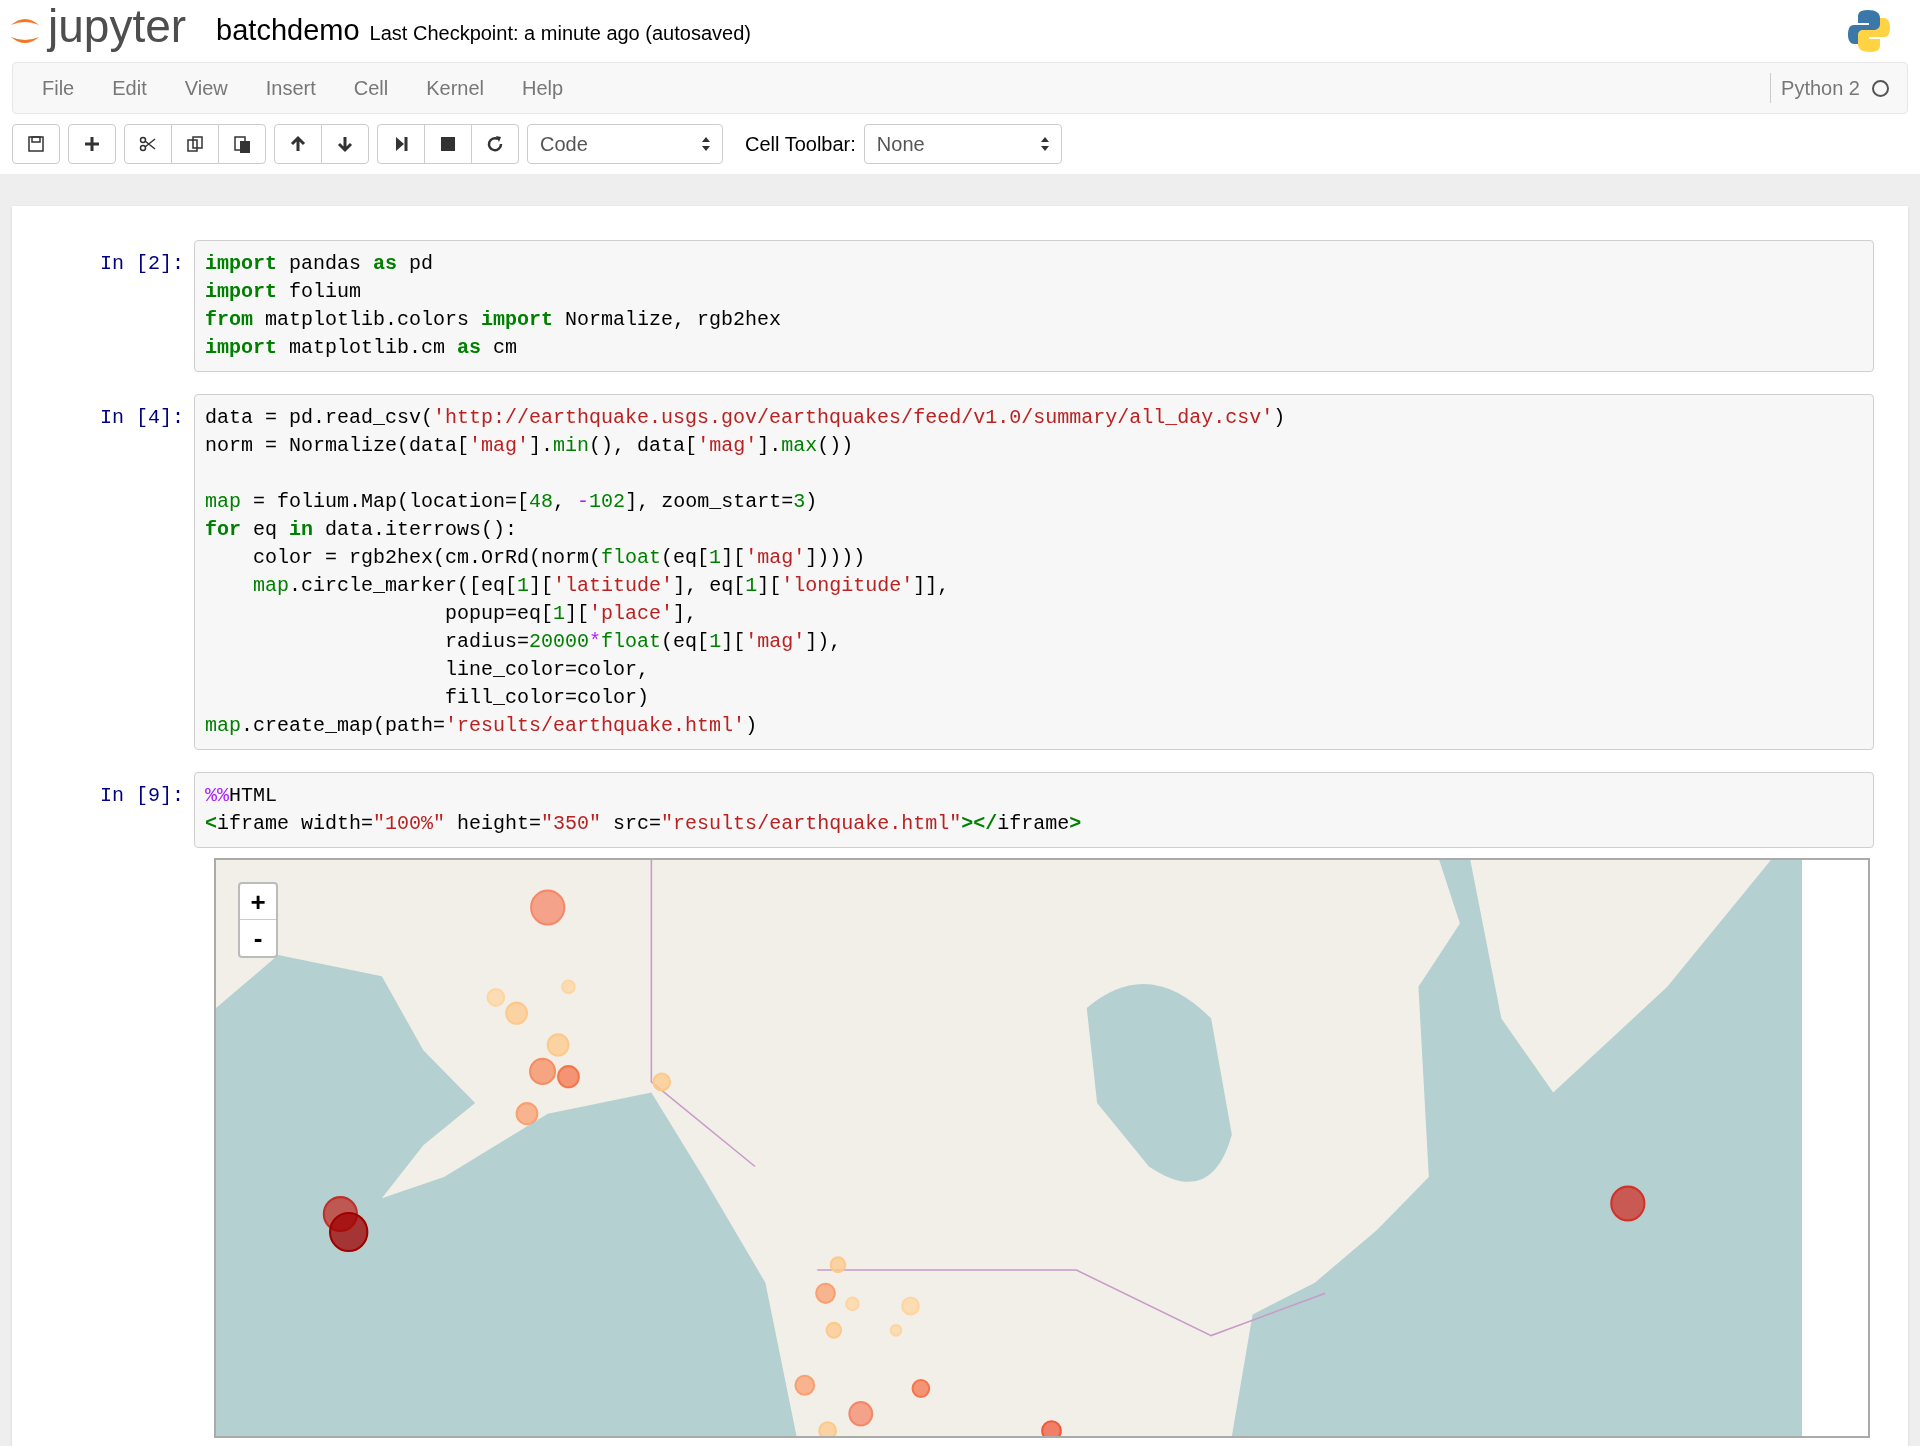  I want to click on cell-type-select: Code, so click(625, 144).